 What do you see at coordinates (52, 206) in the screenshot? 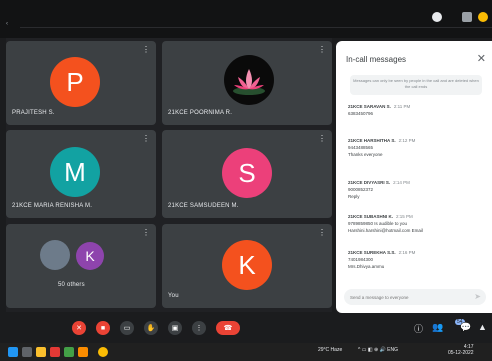
I see `participant-name: 21KCE MARIA RENISHA M.` at bounding box center [52, 206].